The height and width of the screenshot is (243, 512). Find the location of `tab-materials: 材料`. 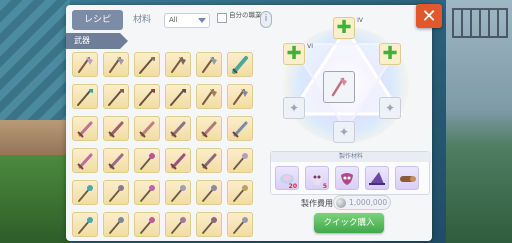

tab-materials: 材料 is located at coordinates (142, 20).